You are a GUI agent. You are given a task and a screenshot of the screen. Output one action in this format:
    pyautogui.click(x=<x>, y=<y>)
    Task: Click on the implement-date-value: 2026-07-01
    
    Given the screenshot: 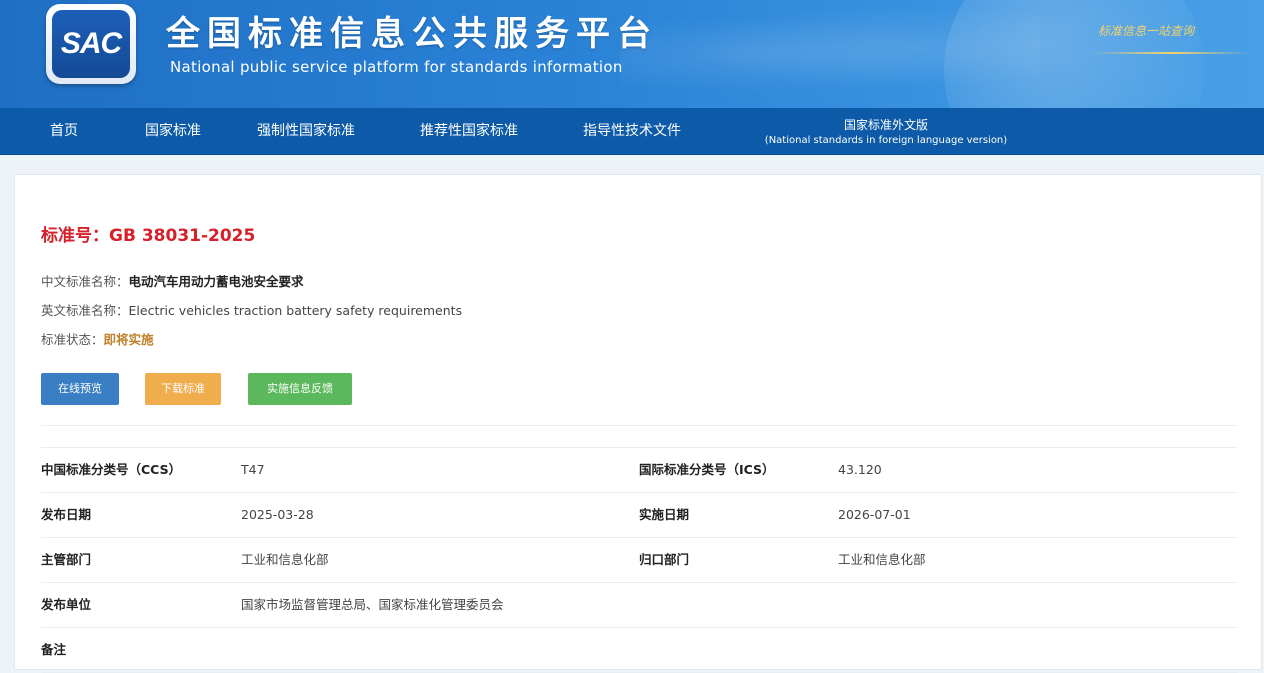 What is the action you would take?
    pyautogui.click(x=874, y=514)
    